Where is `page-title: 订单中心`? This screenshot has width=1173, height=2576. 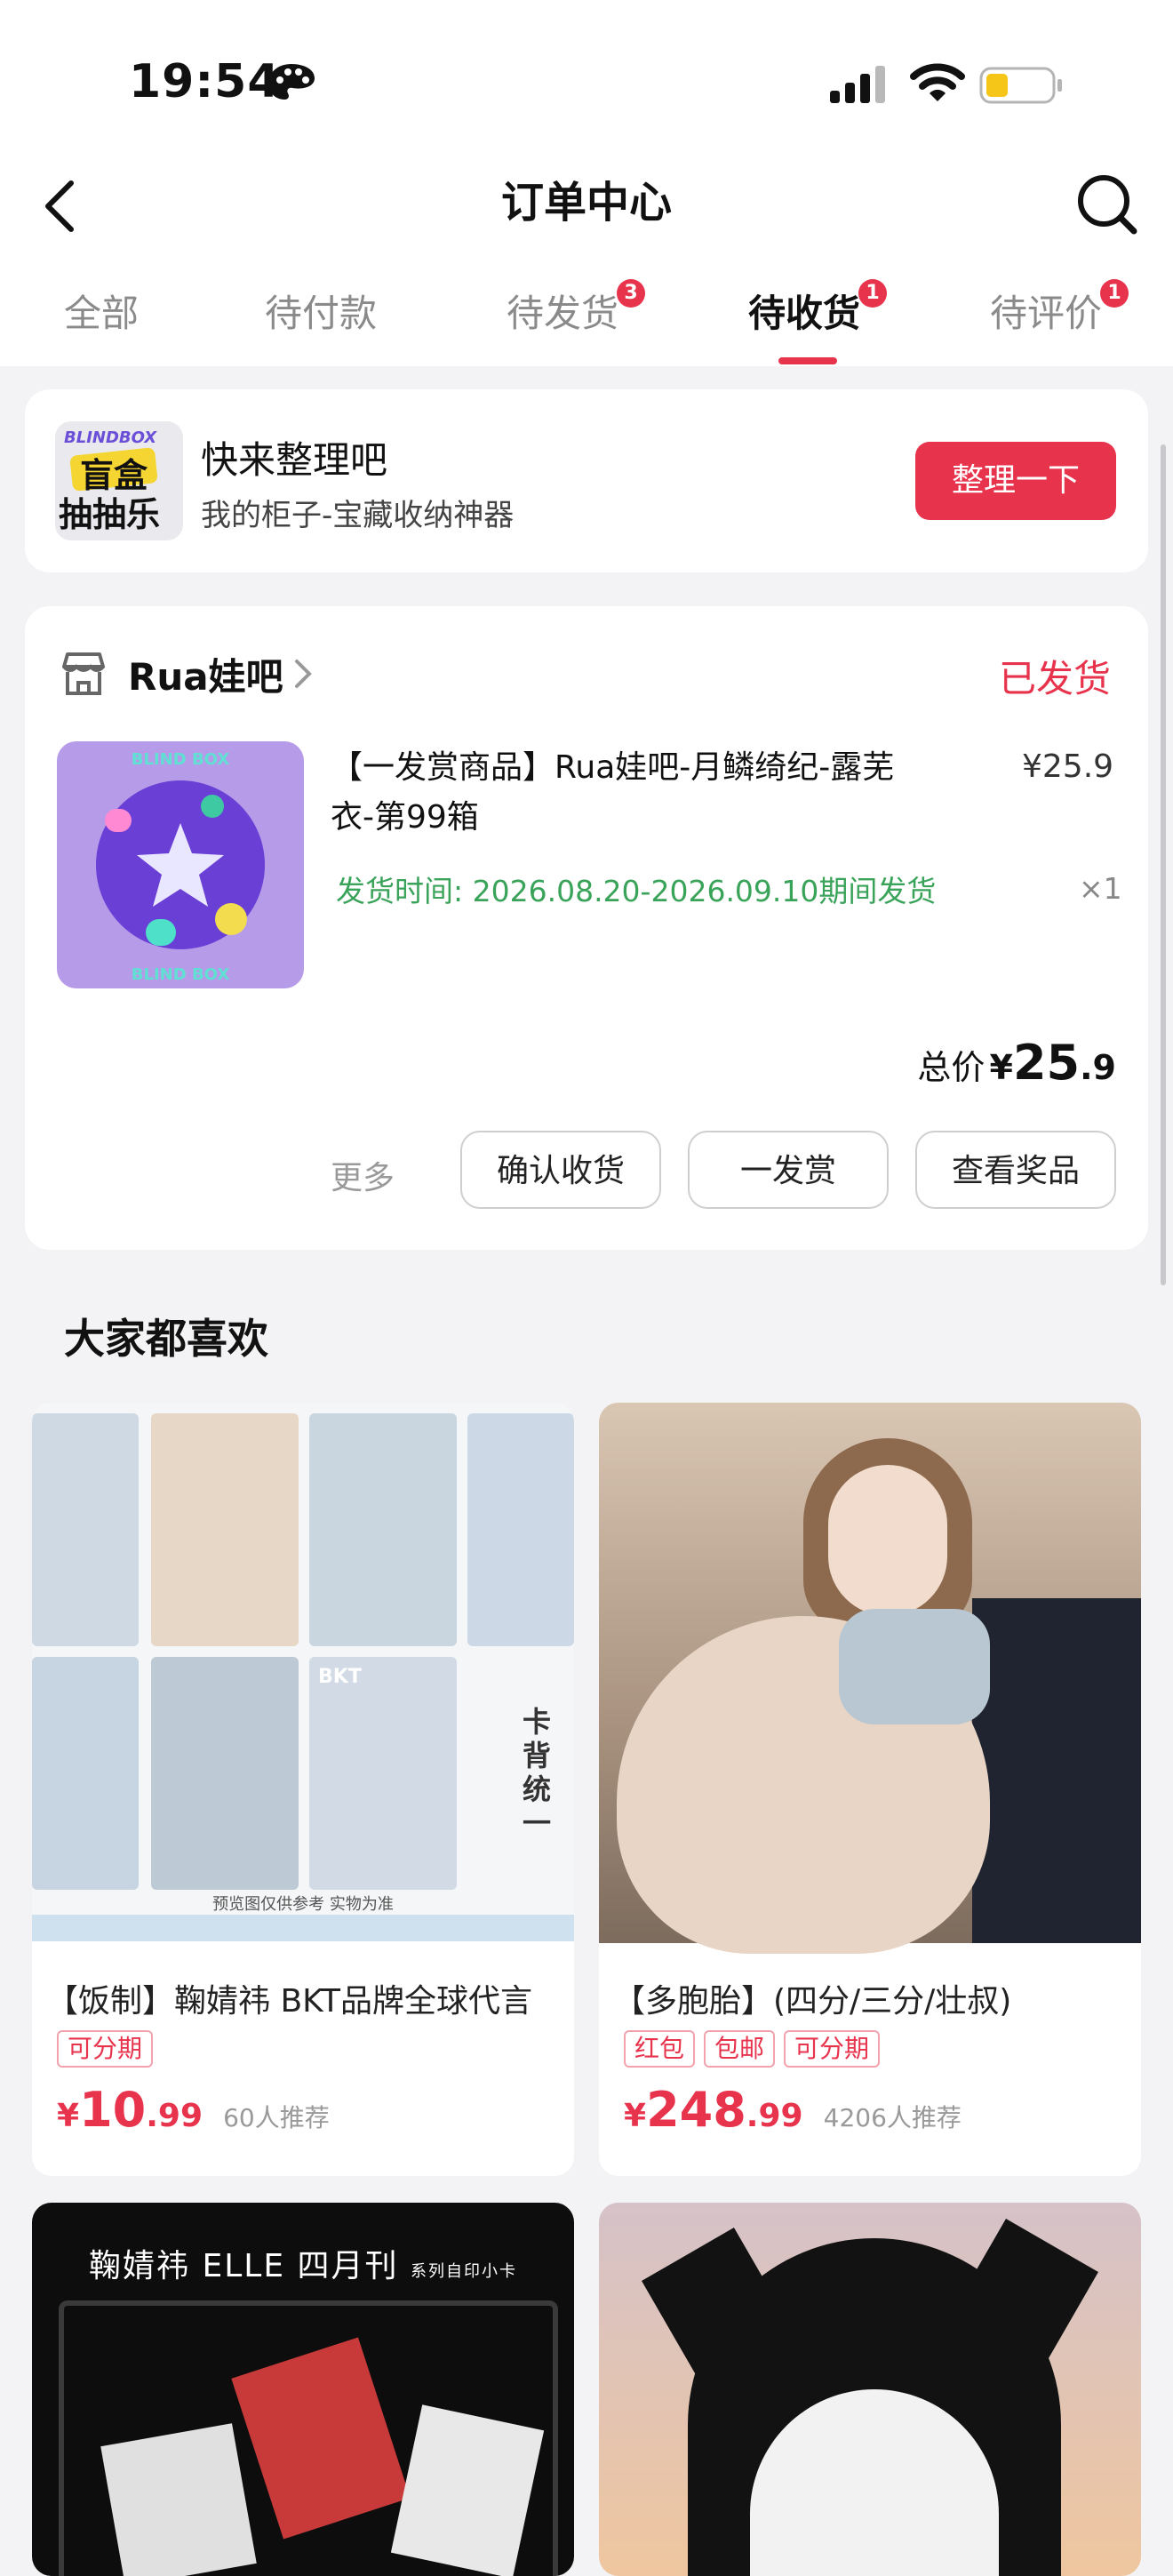 page-title: 订单中心 is located at coordinates (586, 203).